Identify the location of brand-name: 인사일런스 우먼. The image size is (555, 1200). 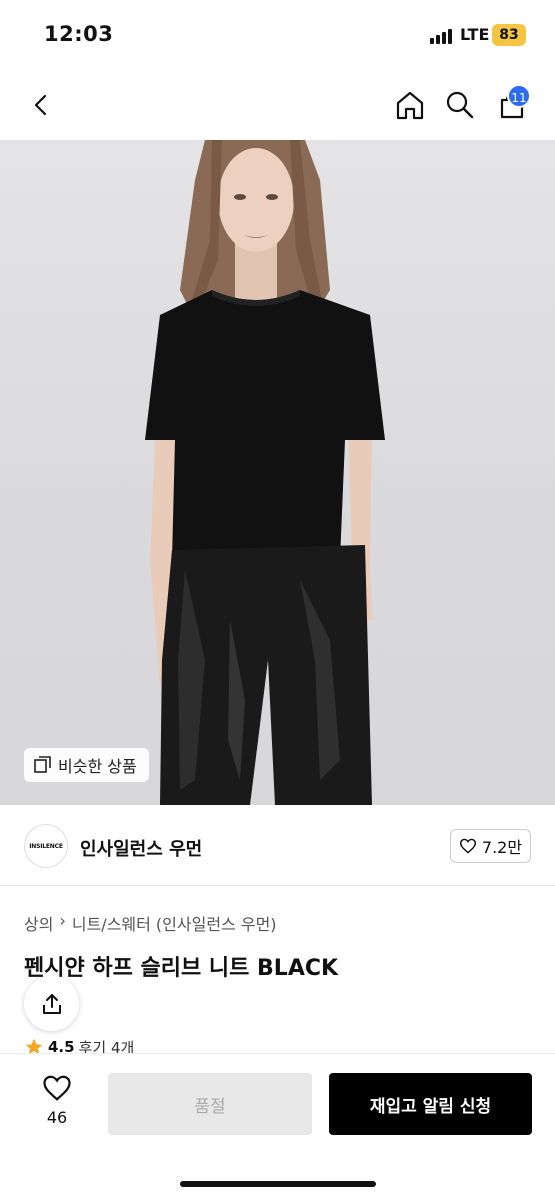
(141, 848).